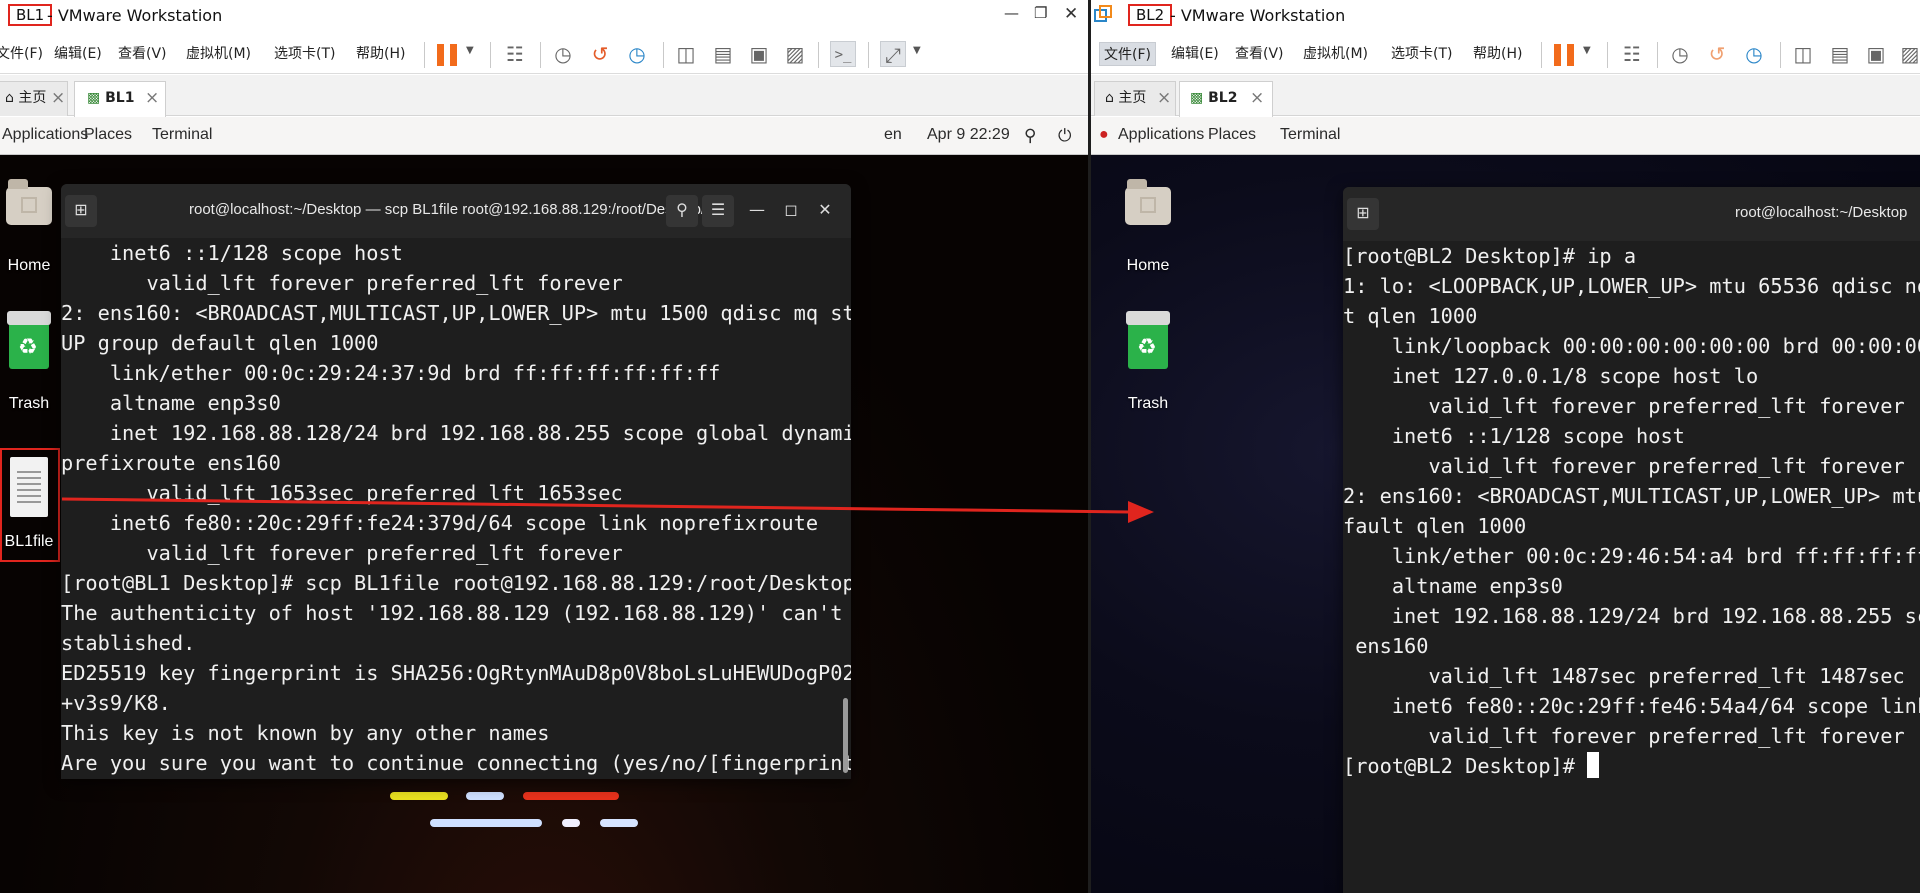  I want to click on title-bar: BL1 - VMware Workstation — ❐ ✕, so click(544, 15).